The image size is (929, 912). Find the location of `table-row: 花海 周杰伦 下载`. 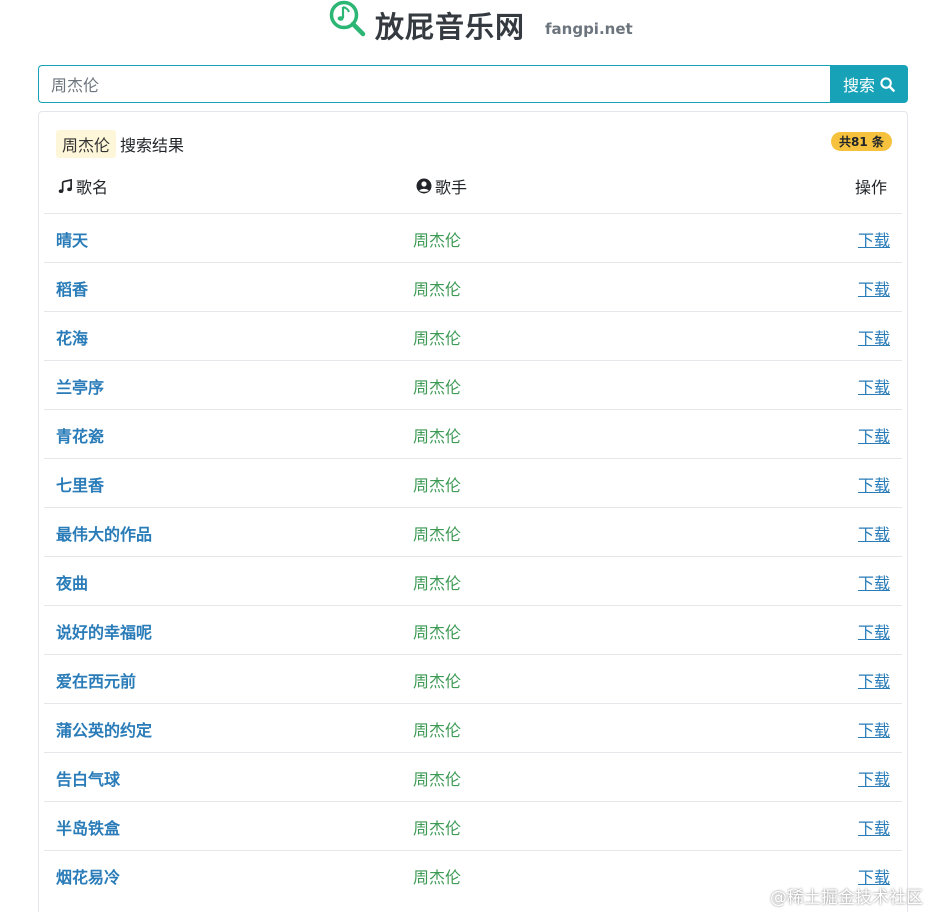

table-row: 花海 周杰伦 下载 is located at coordinates (473, 335).